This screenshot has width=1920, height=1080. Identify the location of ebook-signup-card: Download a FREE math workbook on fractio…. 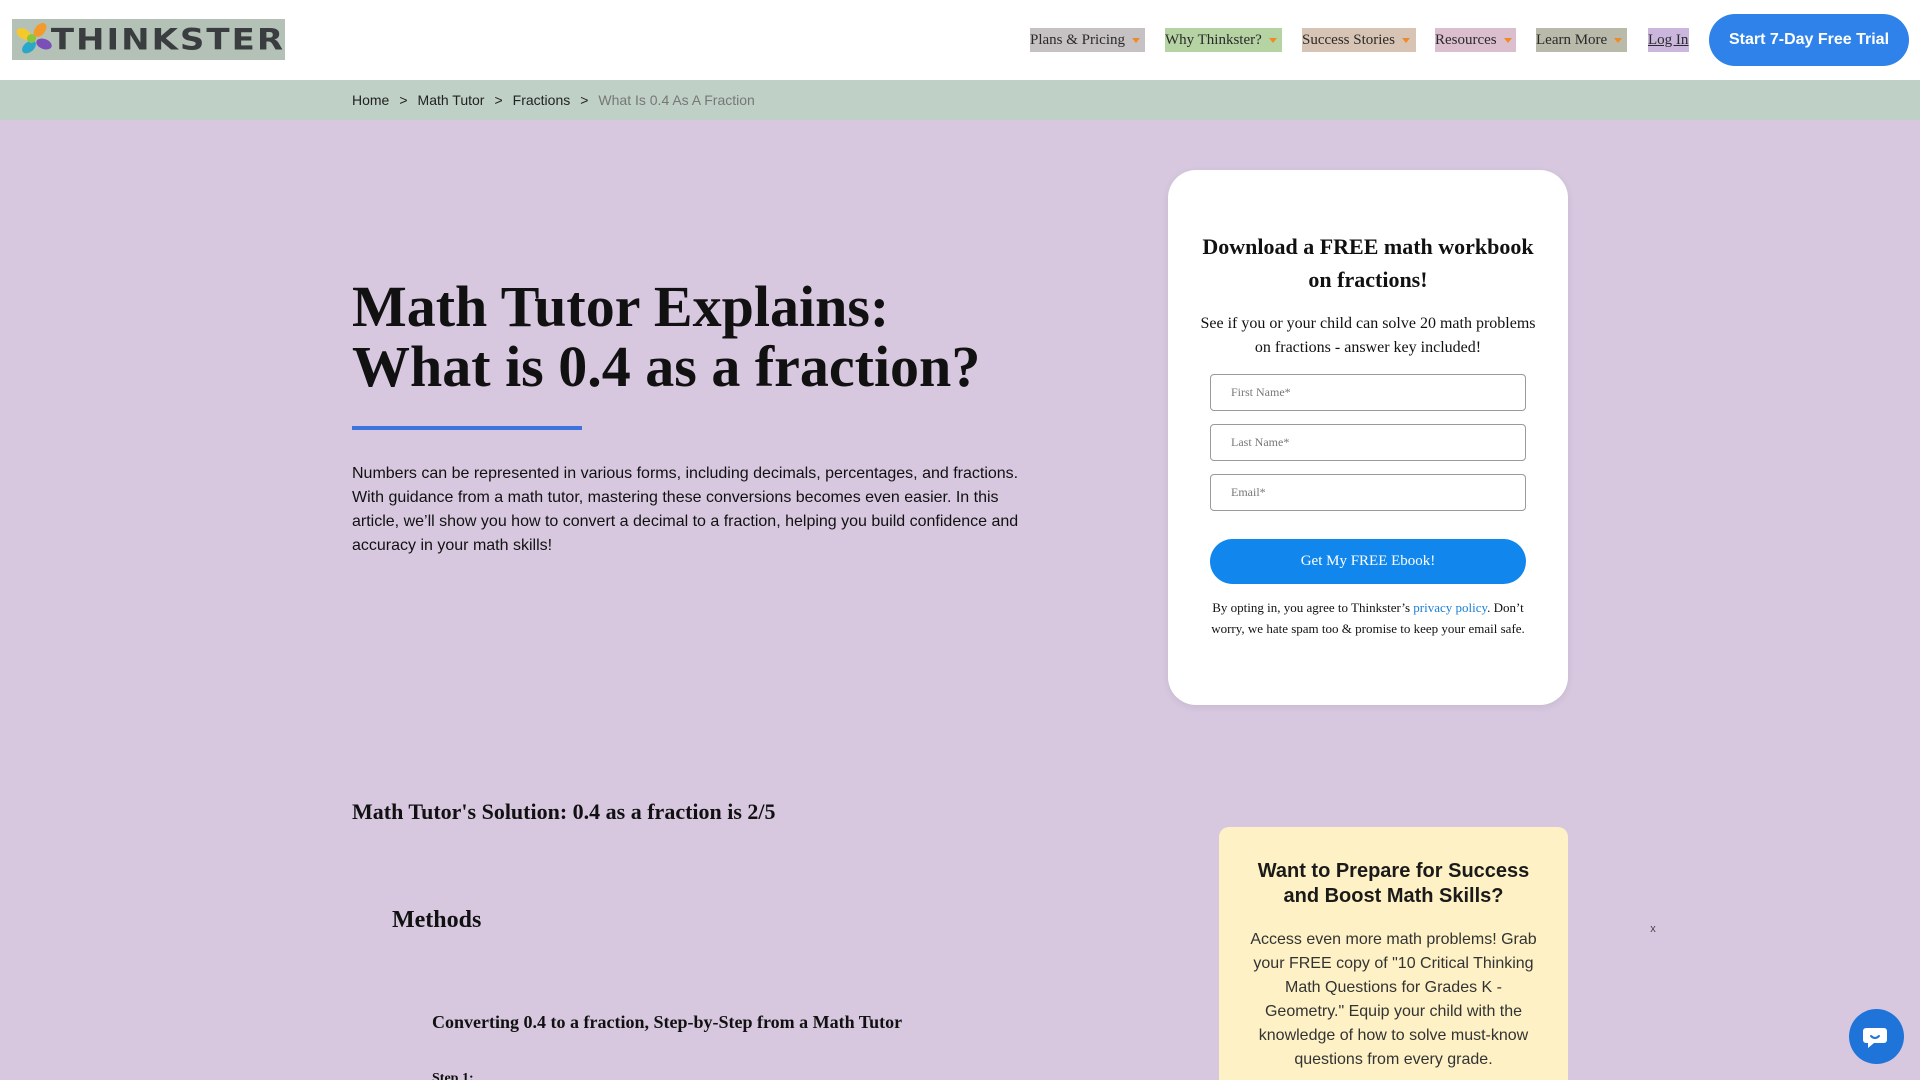
(1368, 437).